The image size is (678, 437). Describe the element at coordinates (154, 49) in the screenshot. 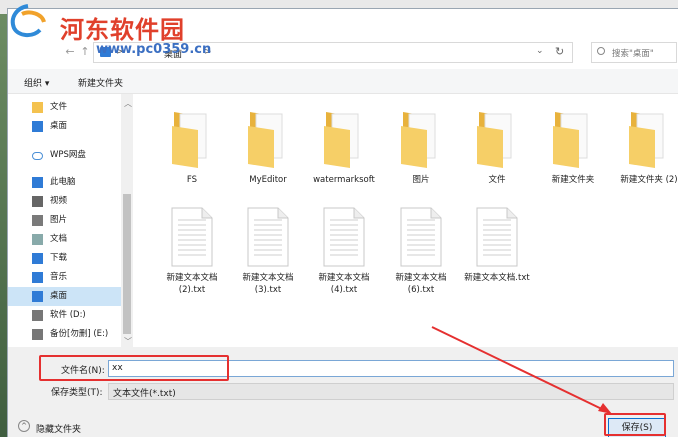

I see `watermark-url: www.pc0359.cn` at that location.